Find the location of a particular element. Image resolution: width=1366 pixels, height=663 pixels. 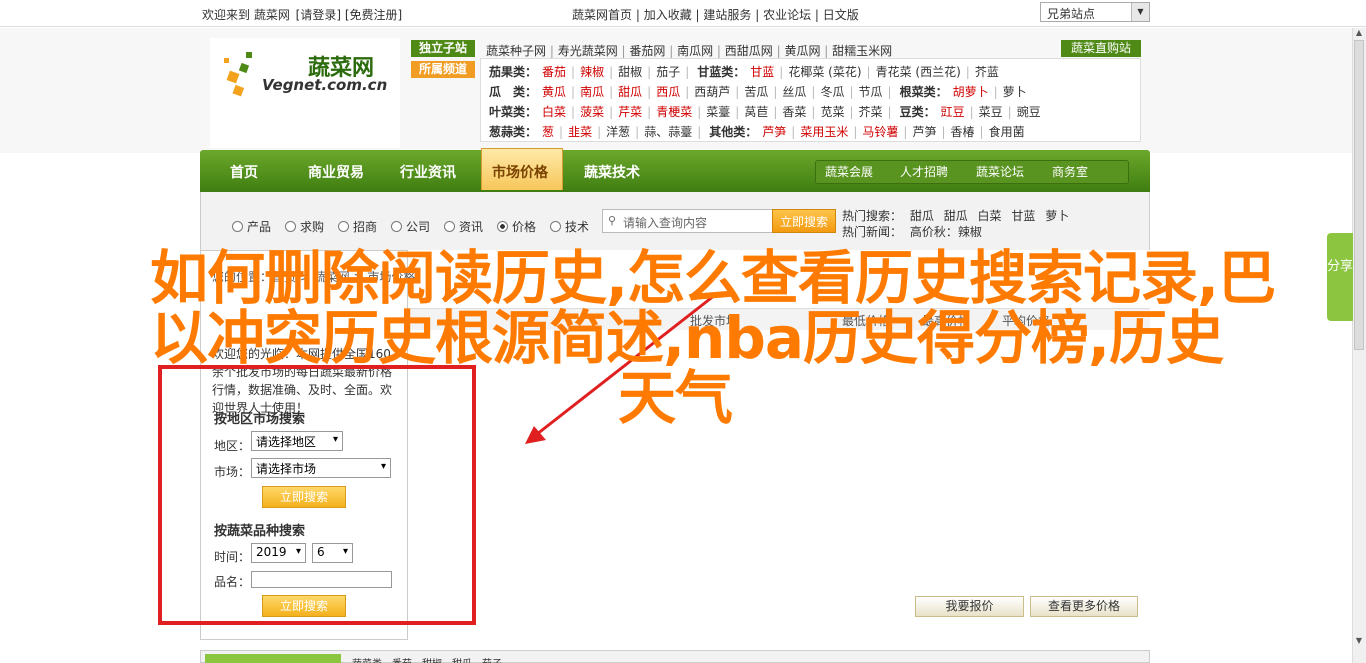

featured-channel-tag: 所属频道 is located at coordinates (443, 69).